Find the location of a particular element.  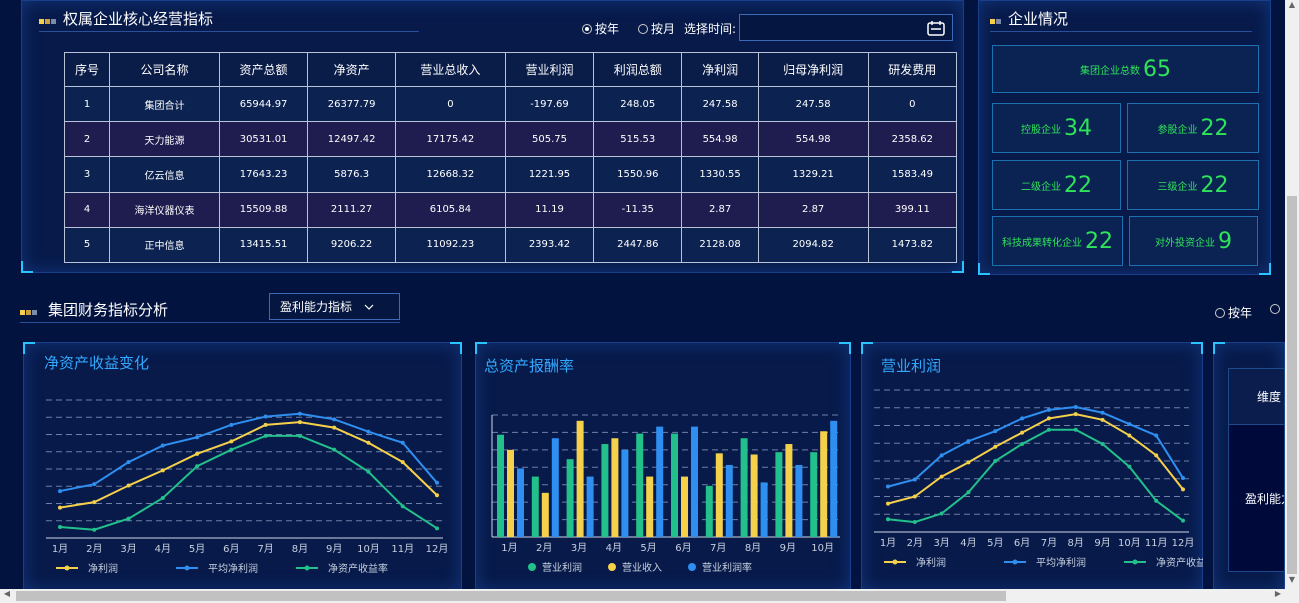

indicator-dropdown: 盈利能力指标 is located at coordinates (334, 306).